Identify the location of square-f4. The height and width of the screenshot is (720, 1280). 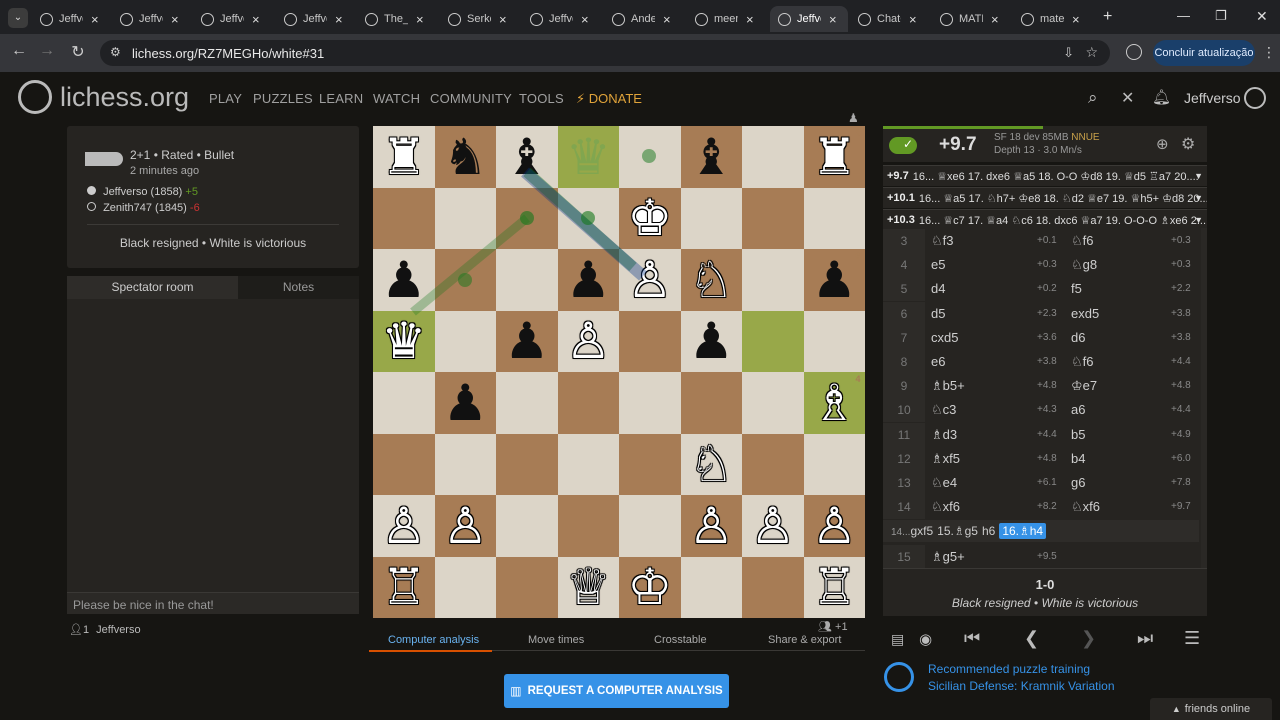
(711, 403).